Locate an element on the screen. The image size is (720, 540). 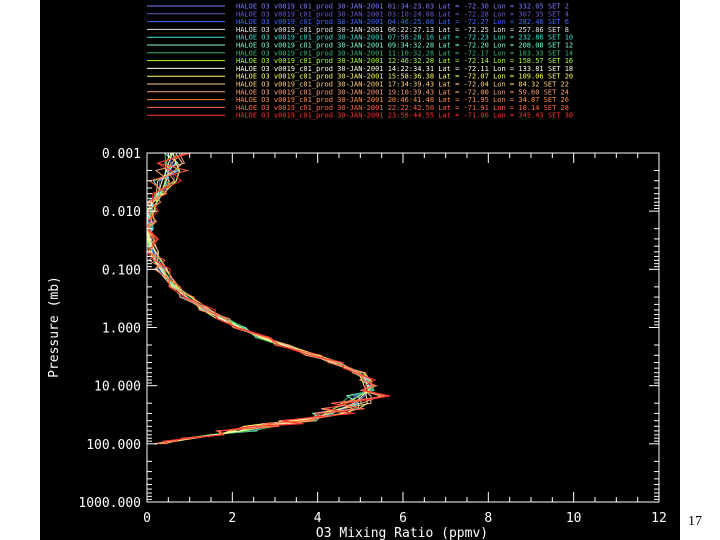
y-tick-label: 100.000 is located at coordinates (113, 445).